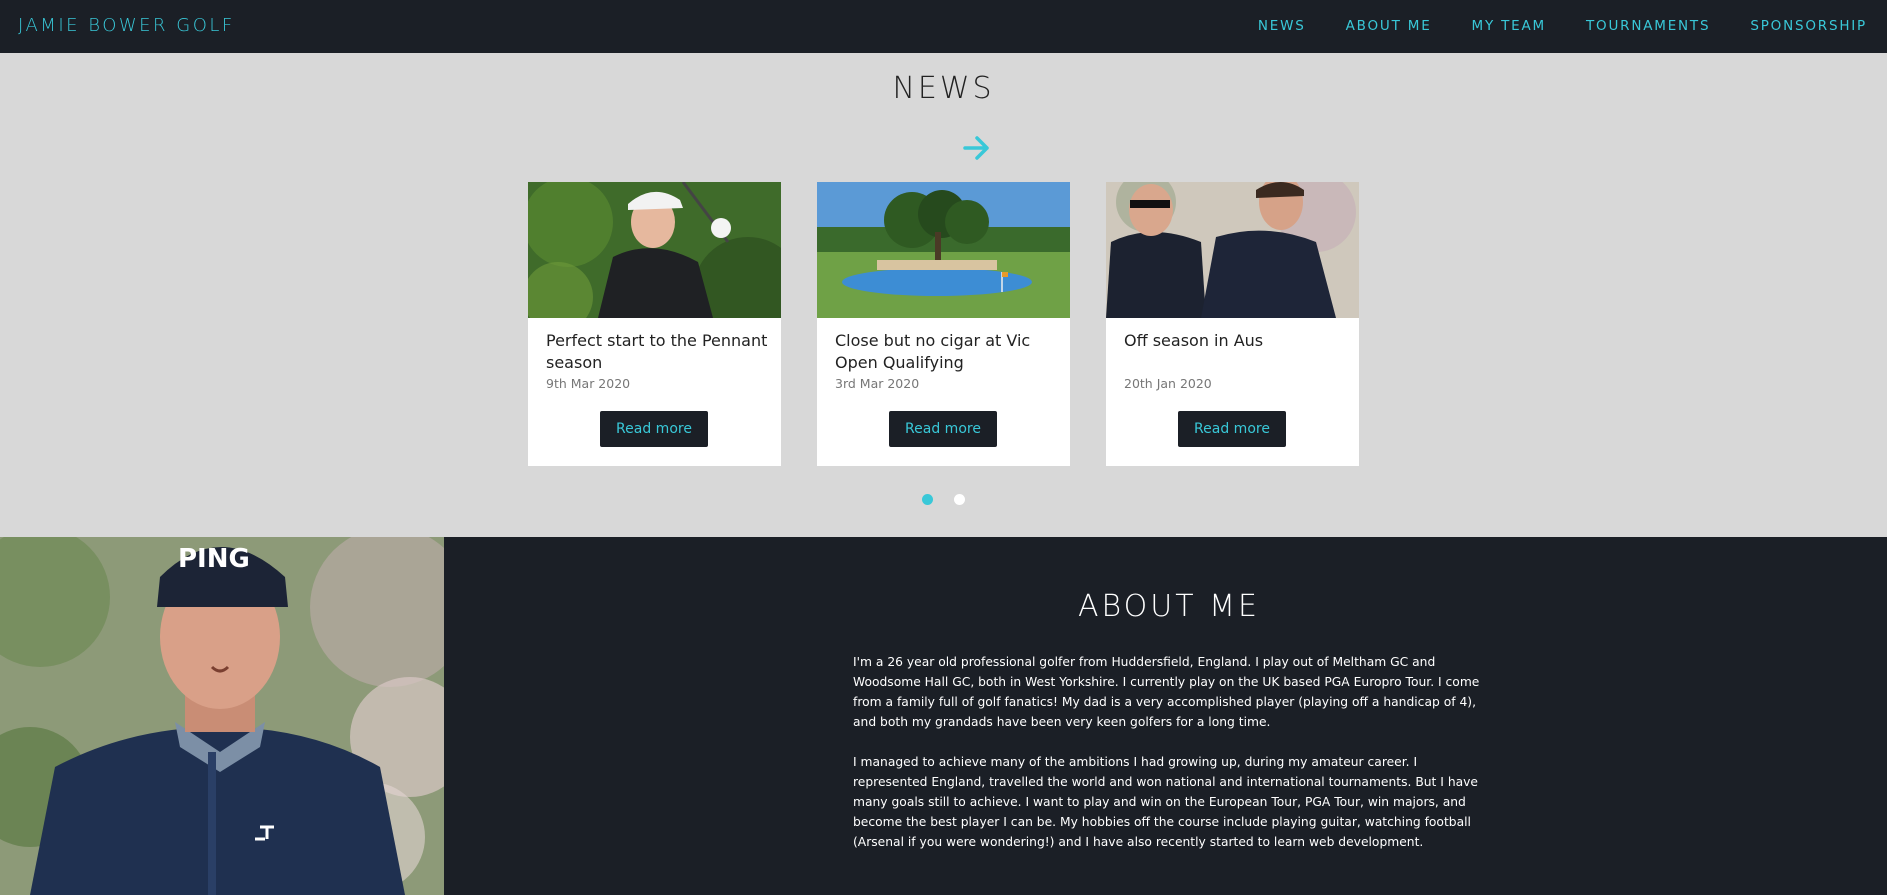  I want to click on news-card-title: Perfect start to the Pennant season, so click(657, 352).